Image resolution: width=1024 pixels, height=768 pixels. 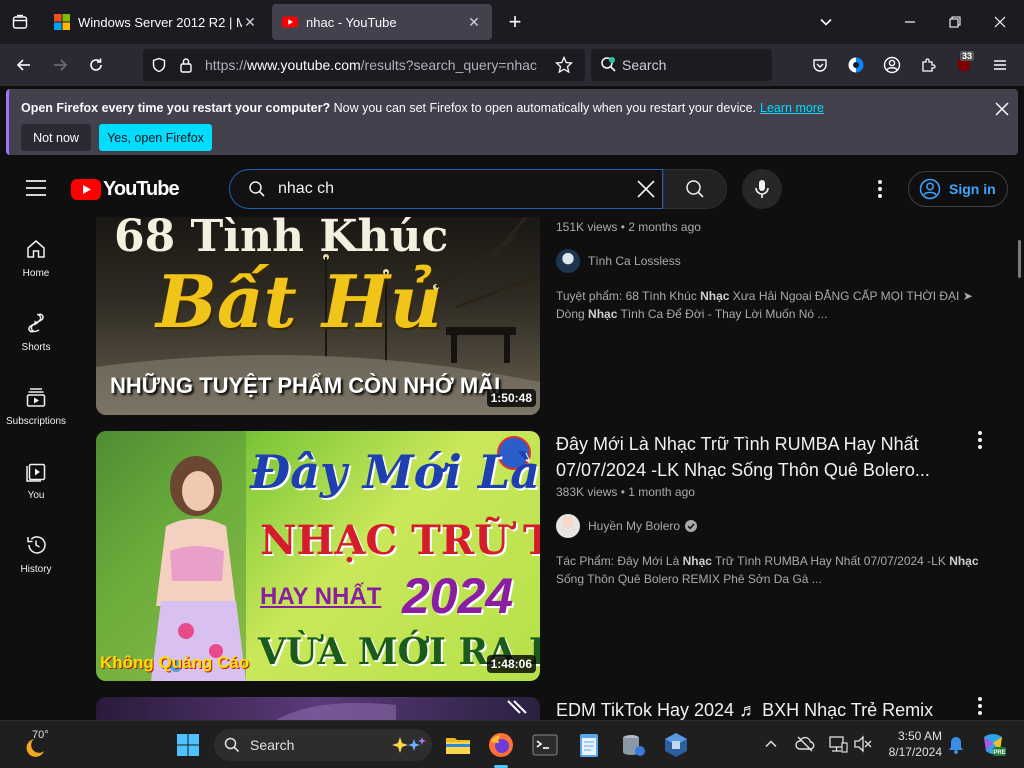 What do you see at coordinates (186, 67) in the screenshot?
I see `lock-icon` at bounding box center [186, 67].